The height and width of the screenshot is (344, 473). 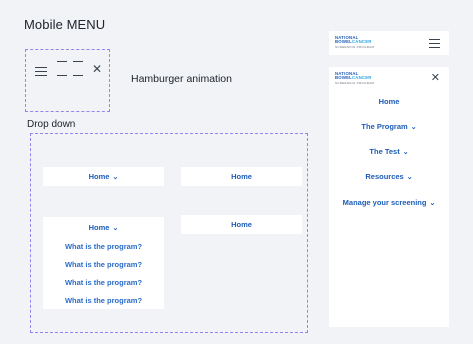 I want to click on mobile-nav-home: Home, so click(x=389, y=101).